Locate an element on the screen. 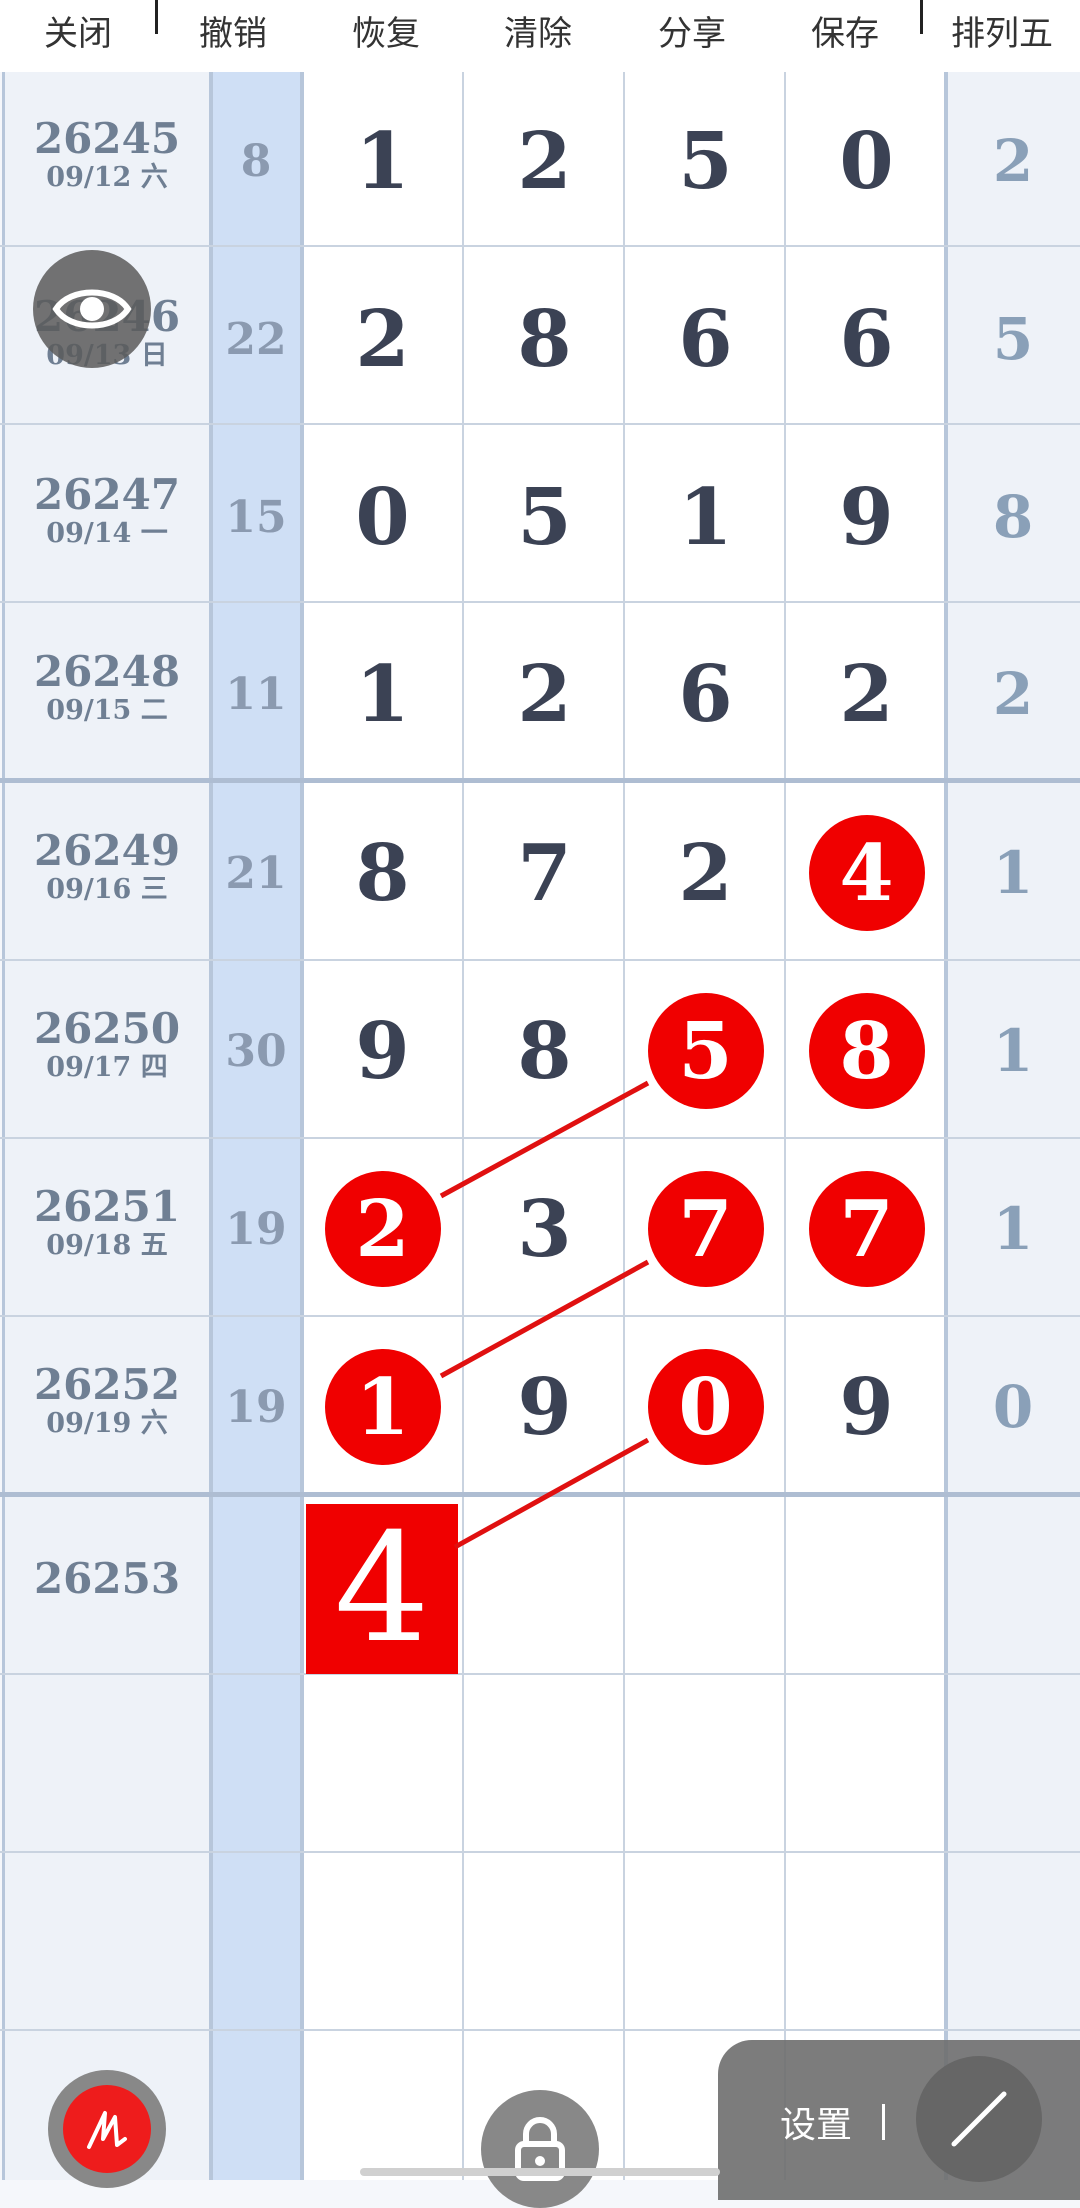 The width and height of the screenshot is (1080, 2208). save-button: 保存 is located at coordinates (845, 30).